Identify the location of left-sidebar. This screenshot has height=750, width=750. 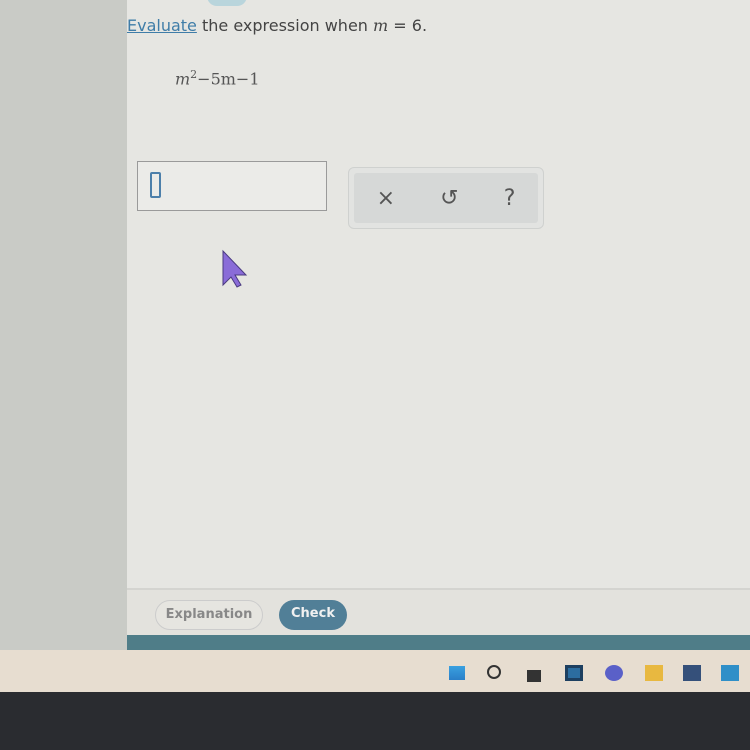
(63, 325).